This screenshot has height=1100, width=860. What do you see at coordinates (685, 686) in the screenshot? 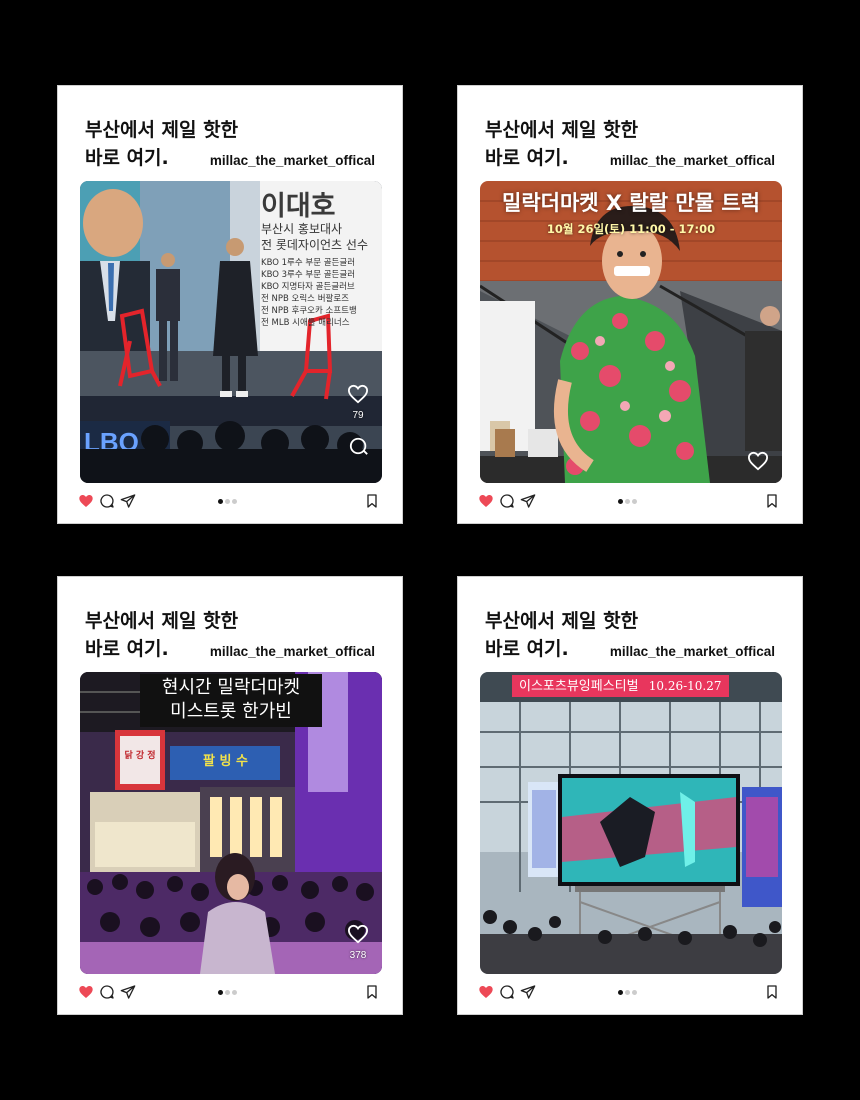
I see `overlay-dates: 10.26-10.27` at bounding box center [685, 686].